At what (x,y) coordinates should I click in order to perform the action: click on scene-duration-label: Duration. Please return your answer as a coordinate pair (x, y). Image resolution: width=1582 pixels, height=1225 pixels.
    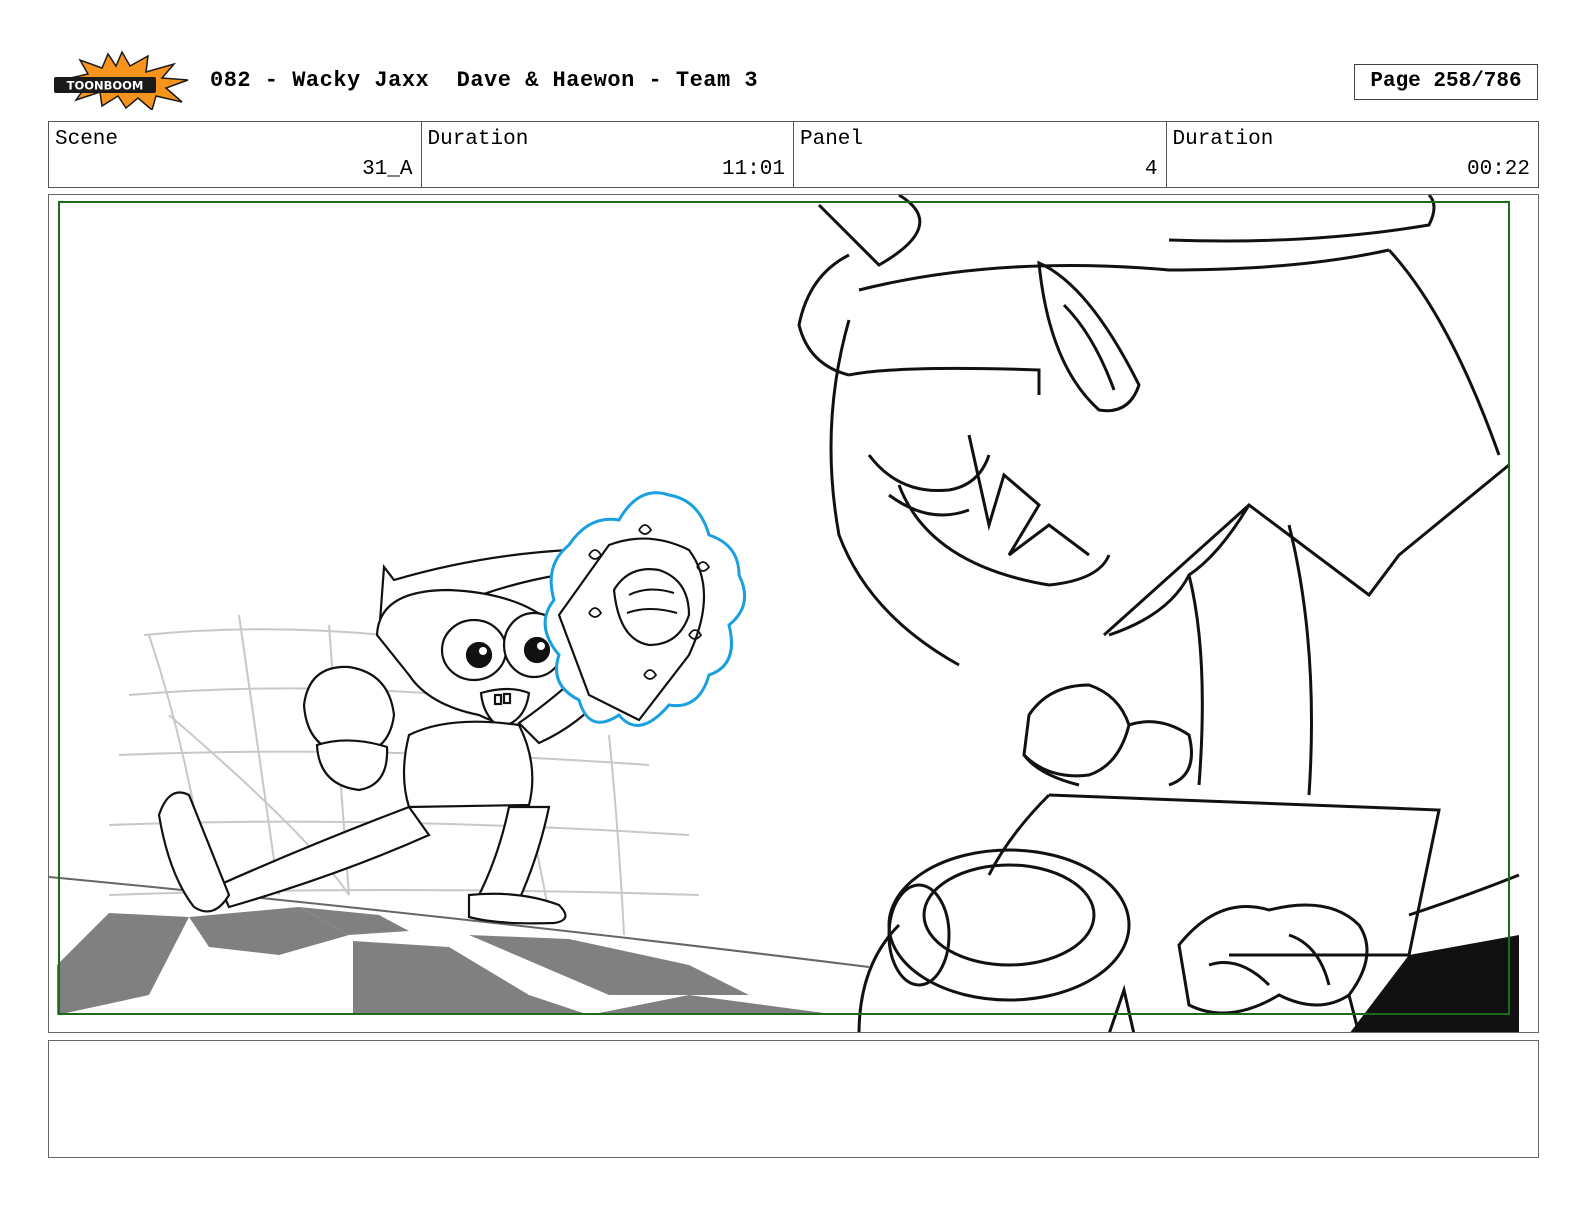
    Looking at the image, I should click on (478, 139).